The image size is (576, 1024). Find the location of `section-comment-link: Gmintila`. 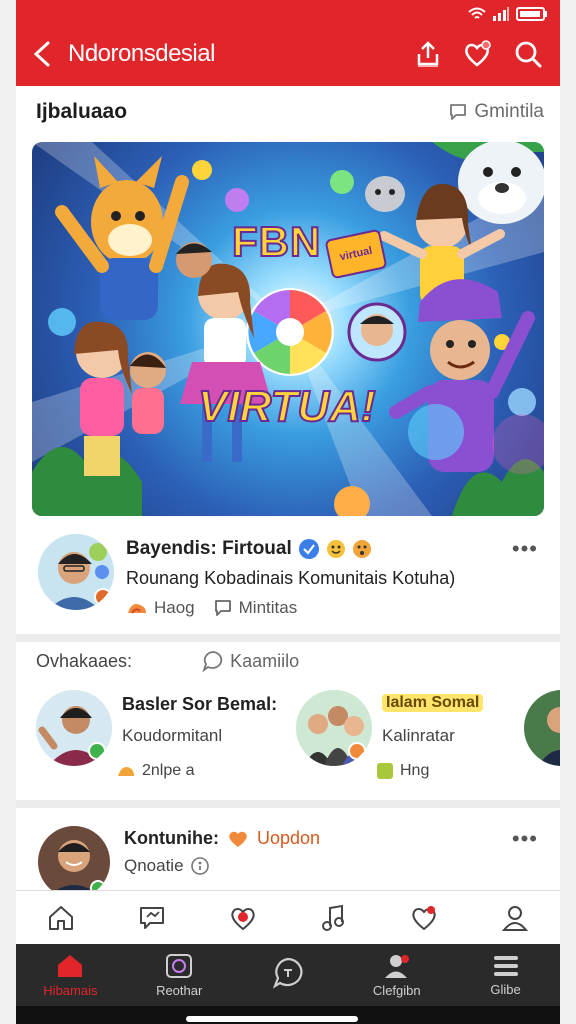

section-comment-link: Gmintila is located at coordinates (496, 112).